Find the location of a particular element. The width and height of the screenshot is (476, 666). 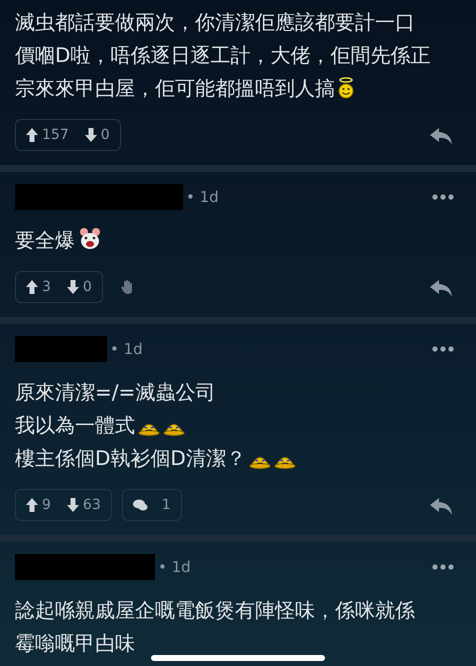

hand-icon is located at coordinates (127, 287).